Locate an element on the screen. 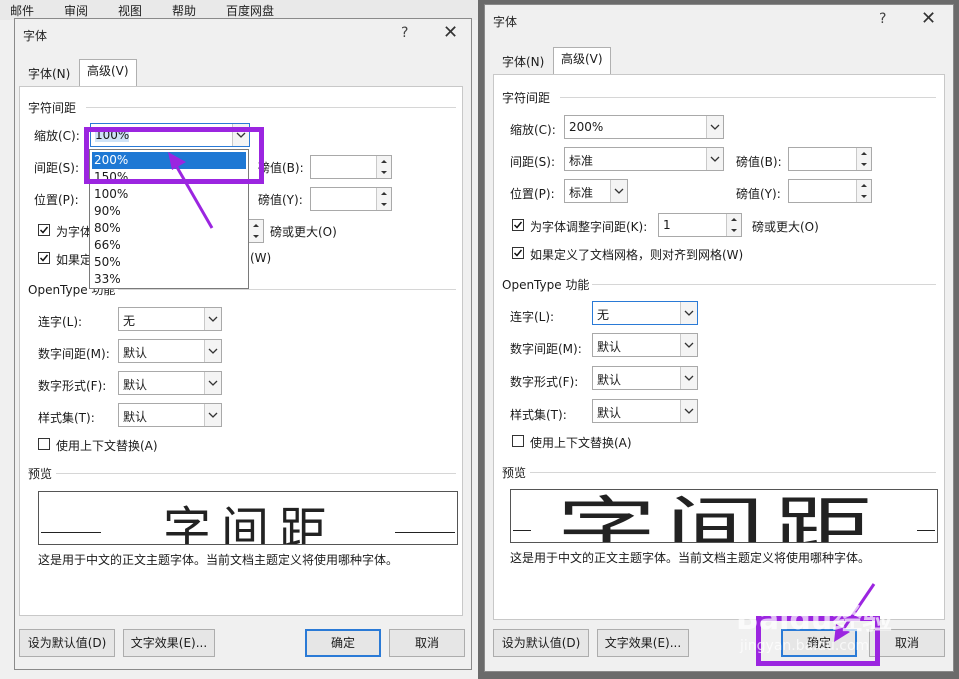  cancel-button: 取消 is located at coordinates (427, 643).